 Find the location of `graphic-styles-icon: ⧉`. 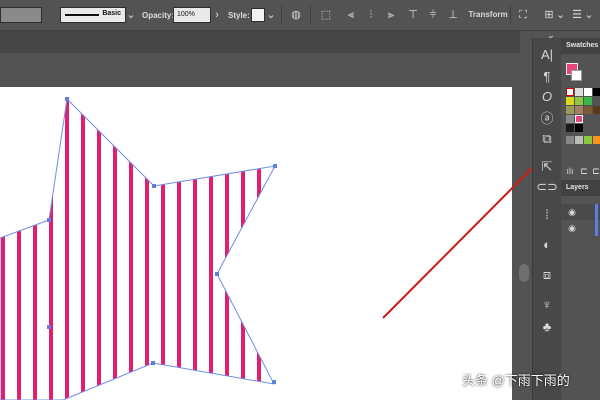

graphic-styles-icon: ⧉ is located at coordinates (547, 139).